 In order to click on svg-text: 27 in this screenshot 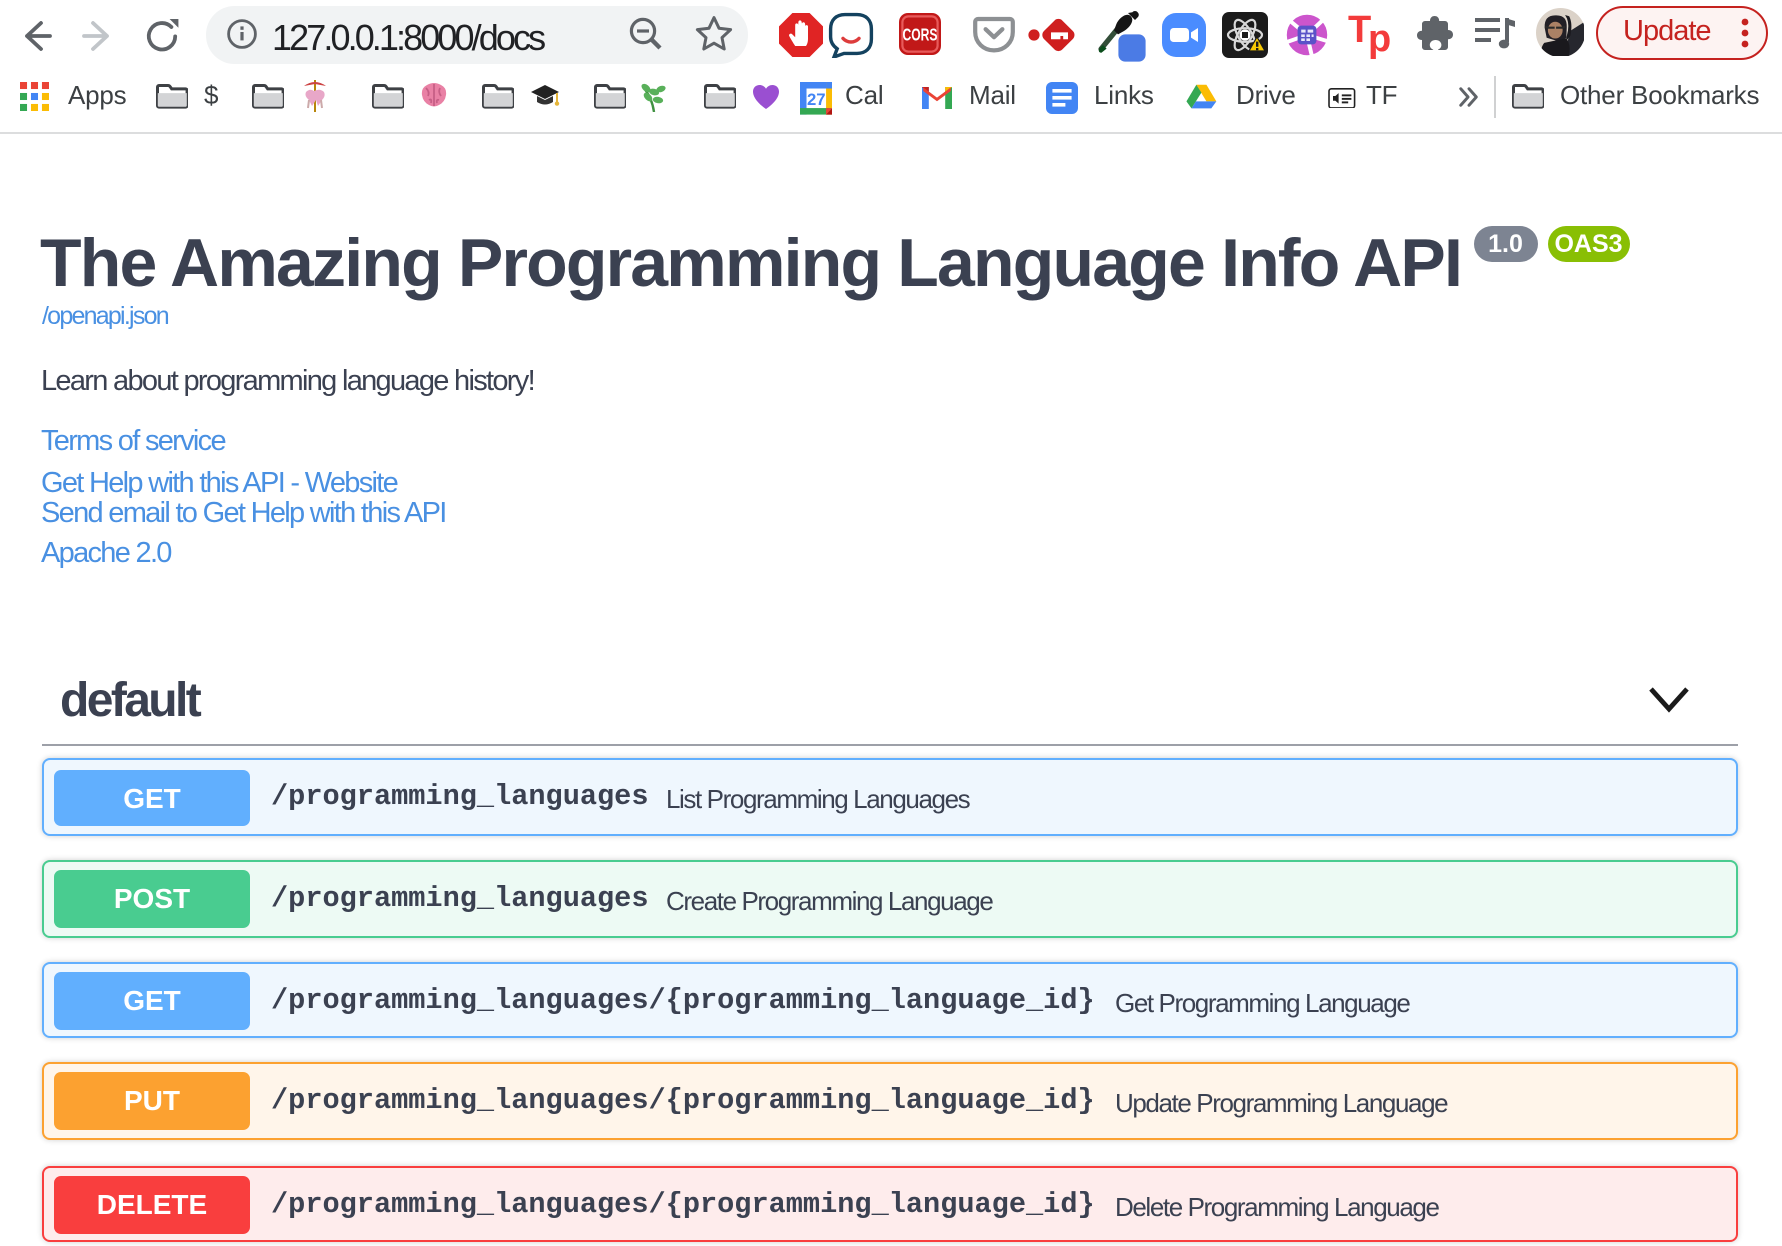, I will do `click(816, 100)`.